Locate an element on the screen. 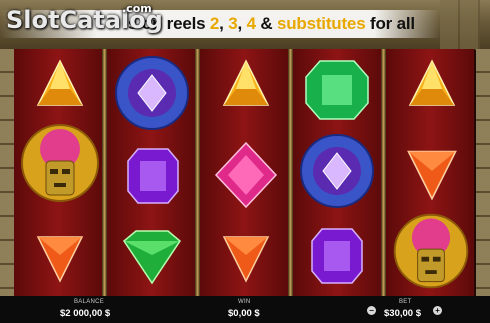 The width and height of the screenshot is (490, 323). watermark-logo: SlotCatalog .com is located at coordinates (84, 18).